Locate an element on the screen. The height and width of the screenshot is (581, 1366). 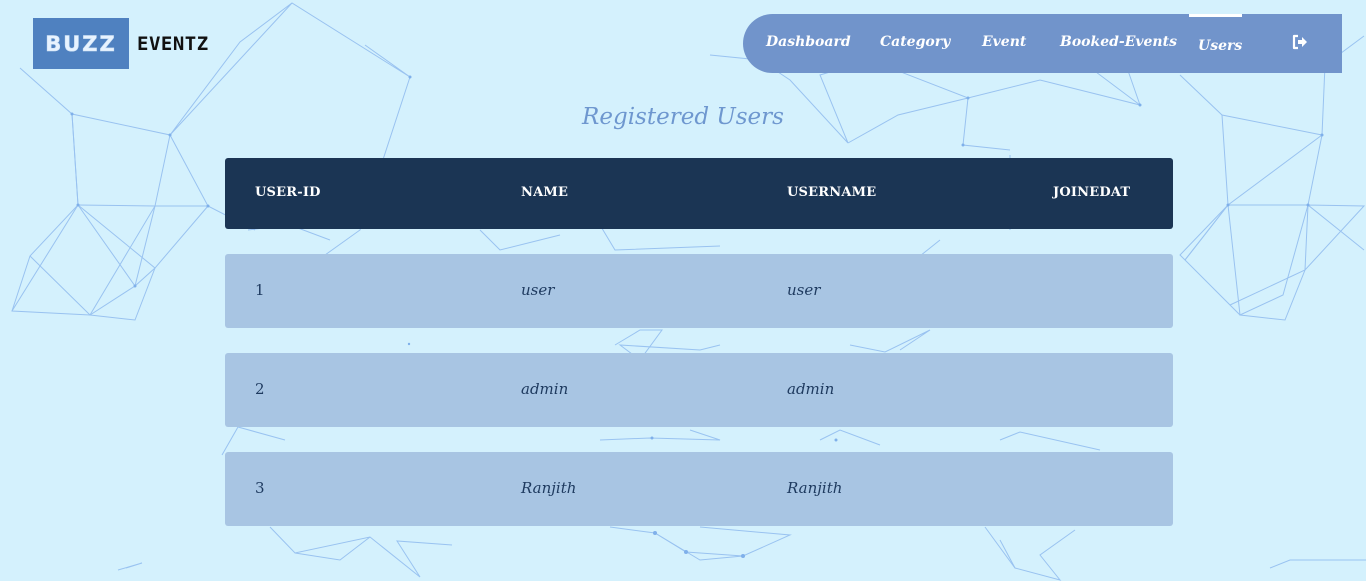
cell-username: Ranjith is located at coordinates (815, 488).